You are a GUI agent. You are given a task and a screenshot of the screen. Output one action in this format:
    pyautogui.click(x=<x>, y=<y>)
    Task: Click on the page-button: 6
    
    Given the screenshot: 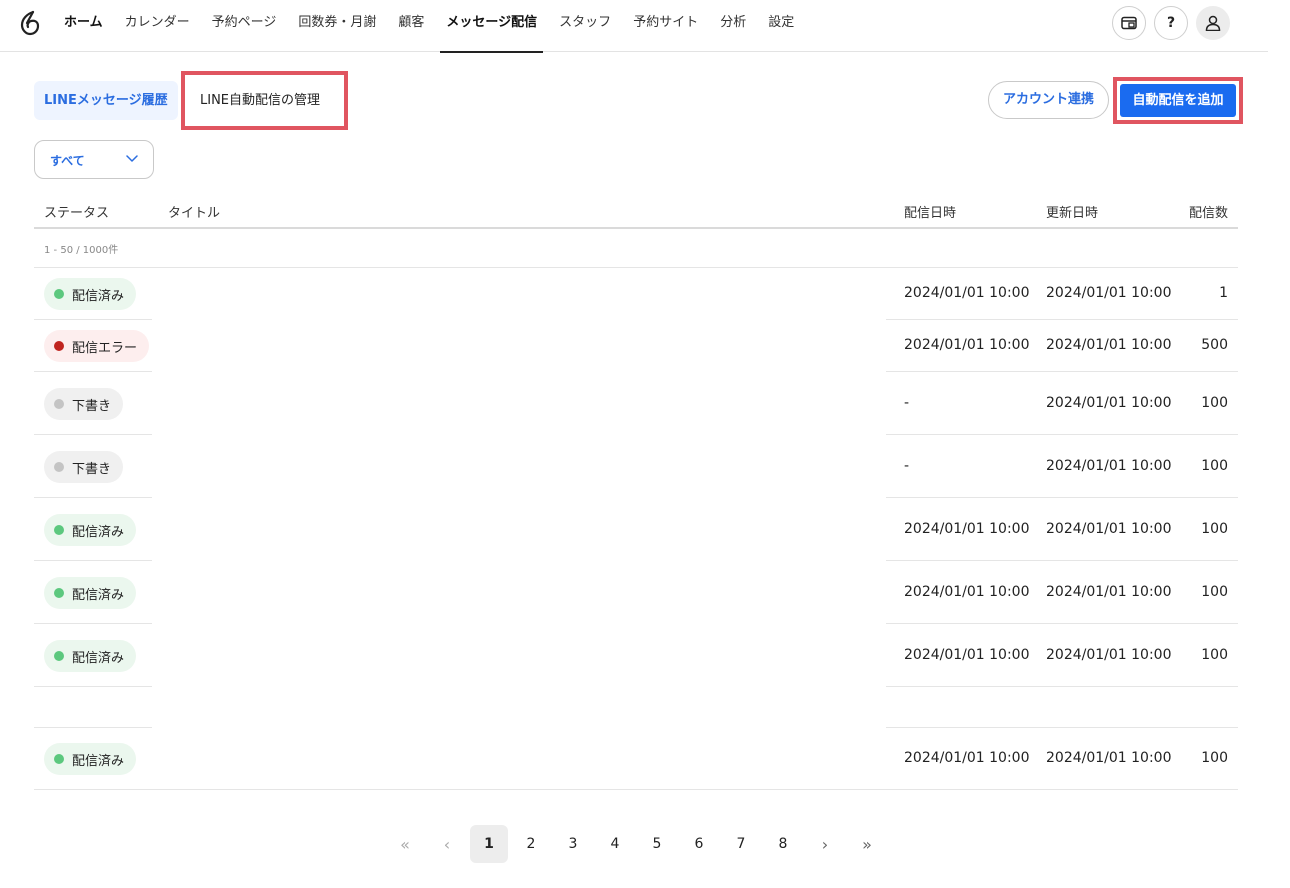 What is the action you would take?
    pyautogui.click(x=699, y=844)
    